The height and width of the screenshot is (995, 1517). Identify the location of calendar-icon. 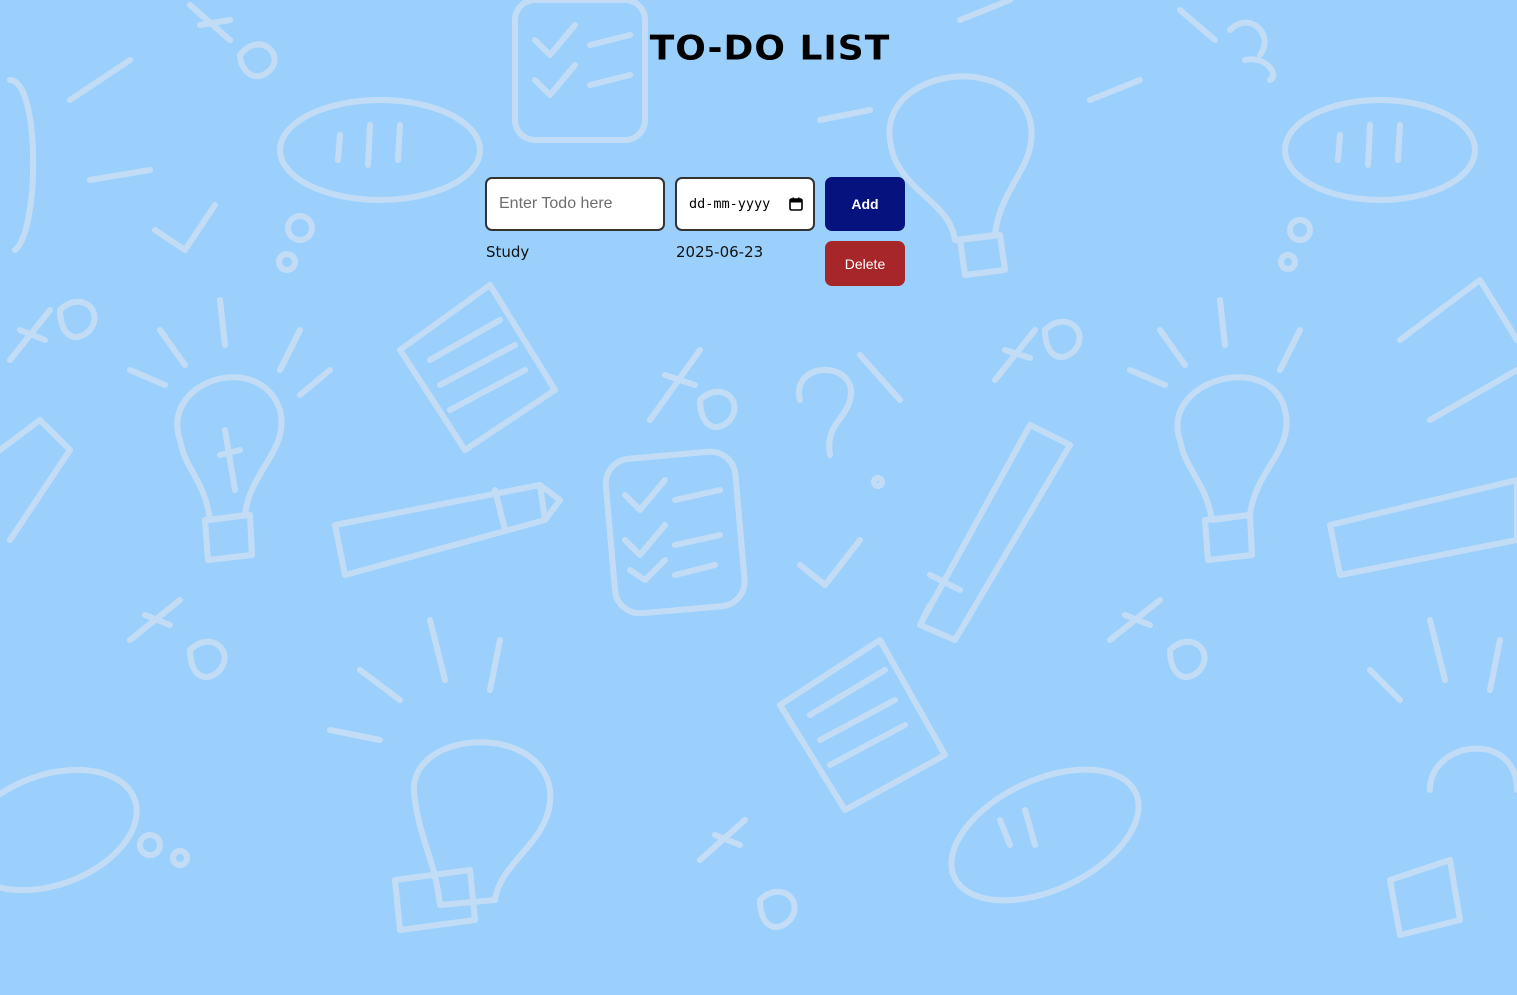
(796, 204).